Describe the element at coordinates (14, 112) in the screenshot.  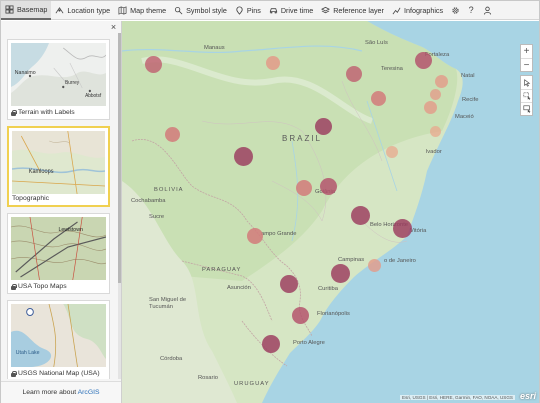
I see `lock-icon` at that location.